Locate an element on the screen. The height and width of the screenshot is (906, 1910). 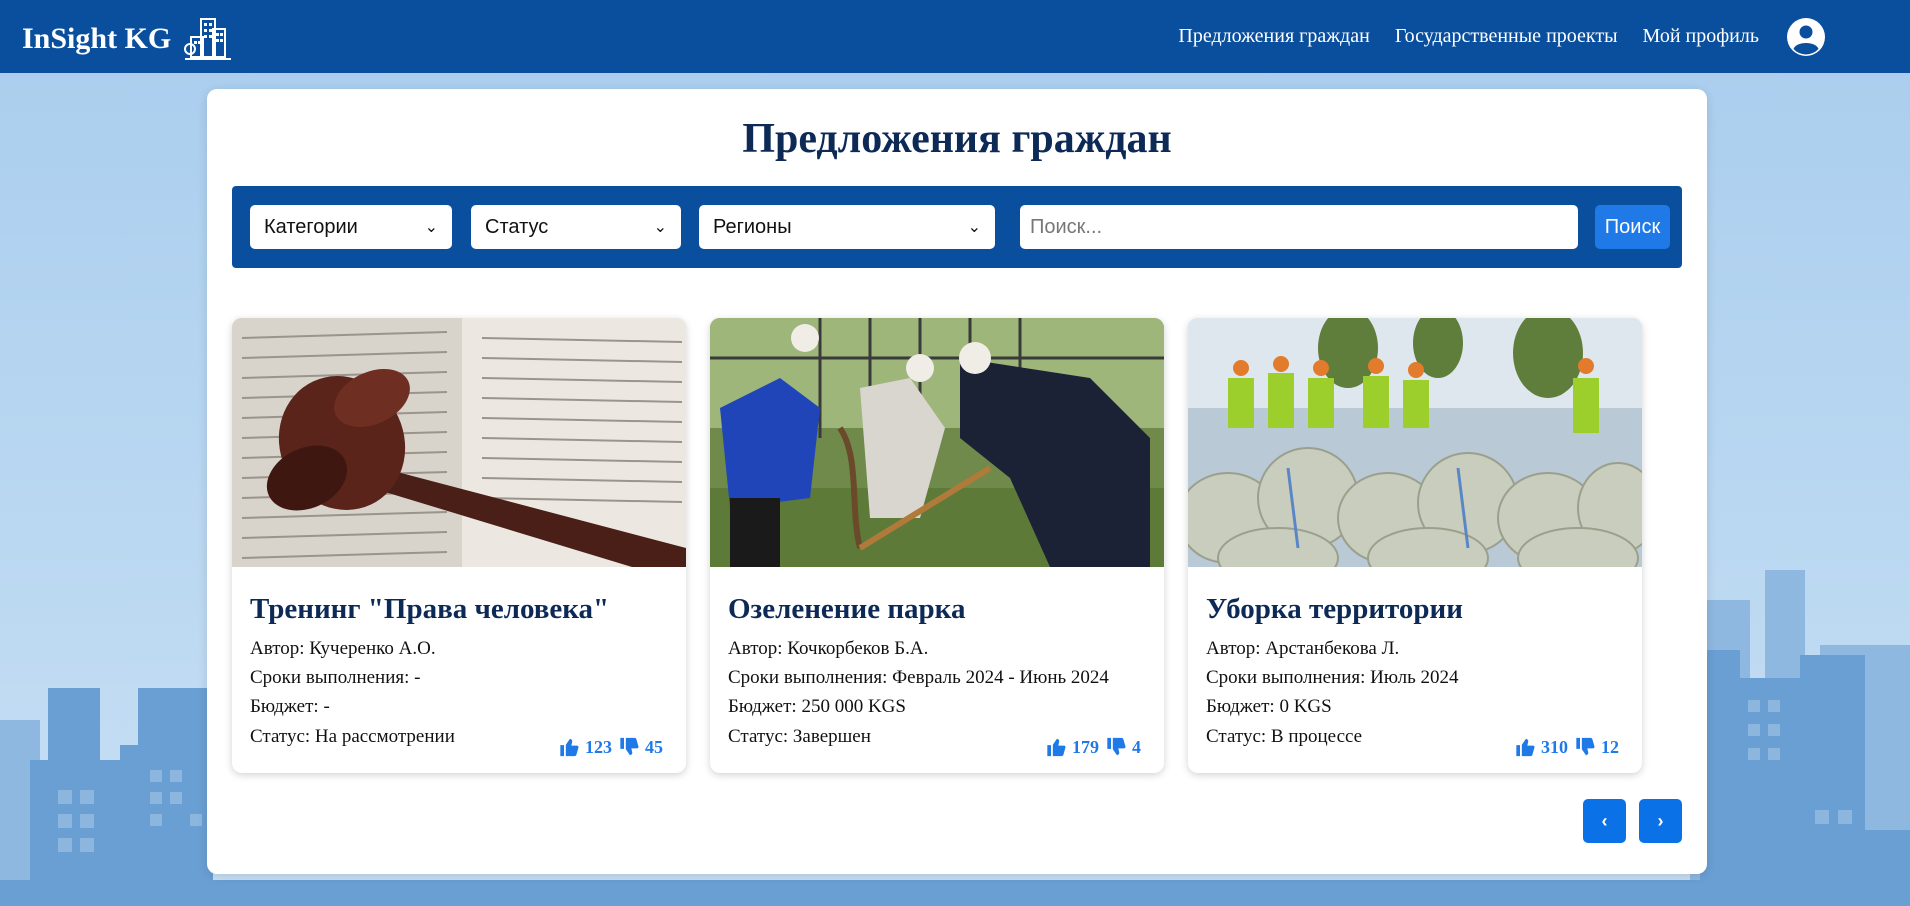
card-title: Уборка территории is located at coordinates (1334, 609).